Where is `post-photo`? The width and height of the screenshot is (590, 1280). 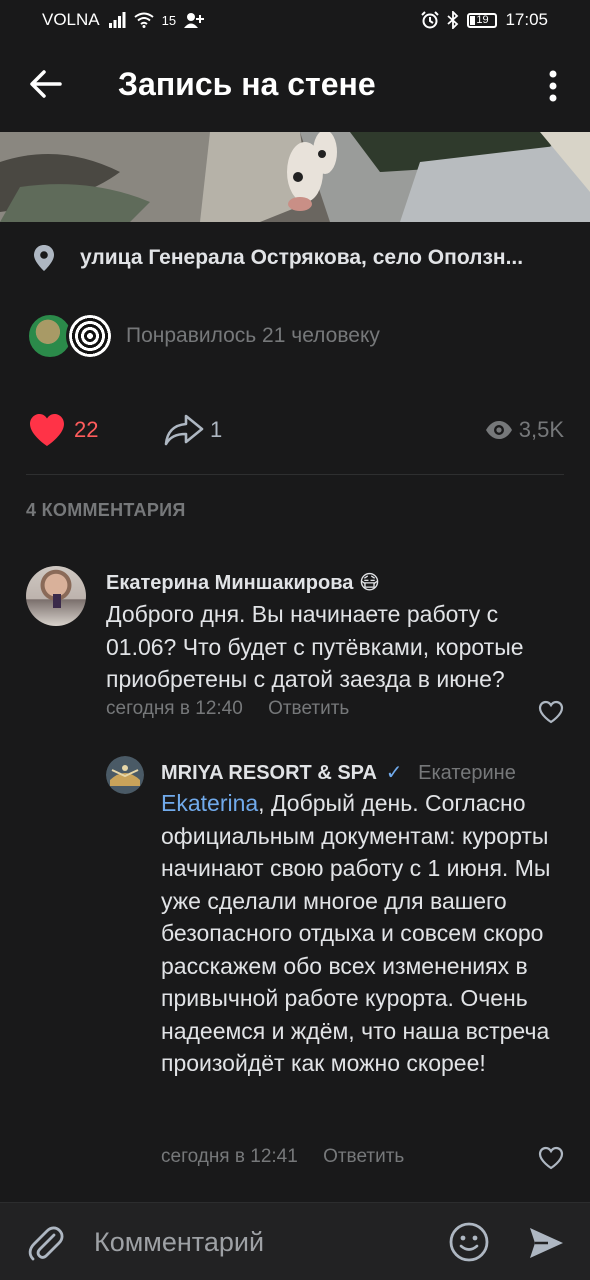 post-photo is located at coordinates (295, 177).